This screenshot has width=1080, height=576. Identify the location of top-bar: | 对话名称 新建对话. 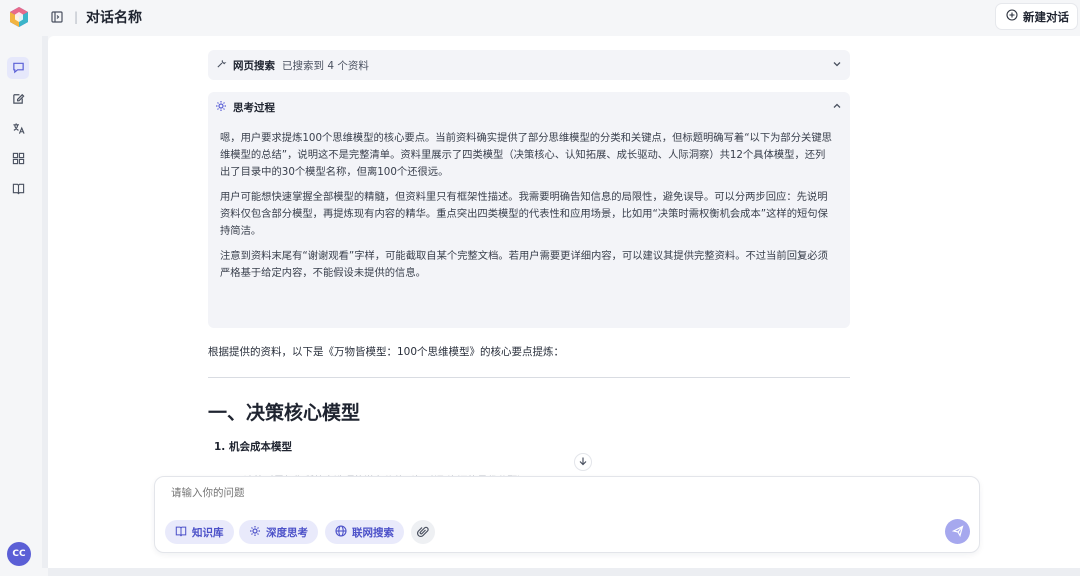
(564, 17).